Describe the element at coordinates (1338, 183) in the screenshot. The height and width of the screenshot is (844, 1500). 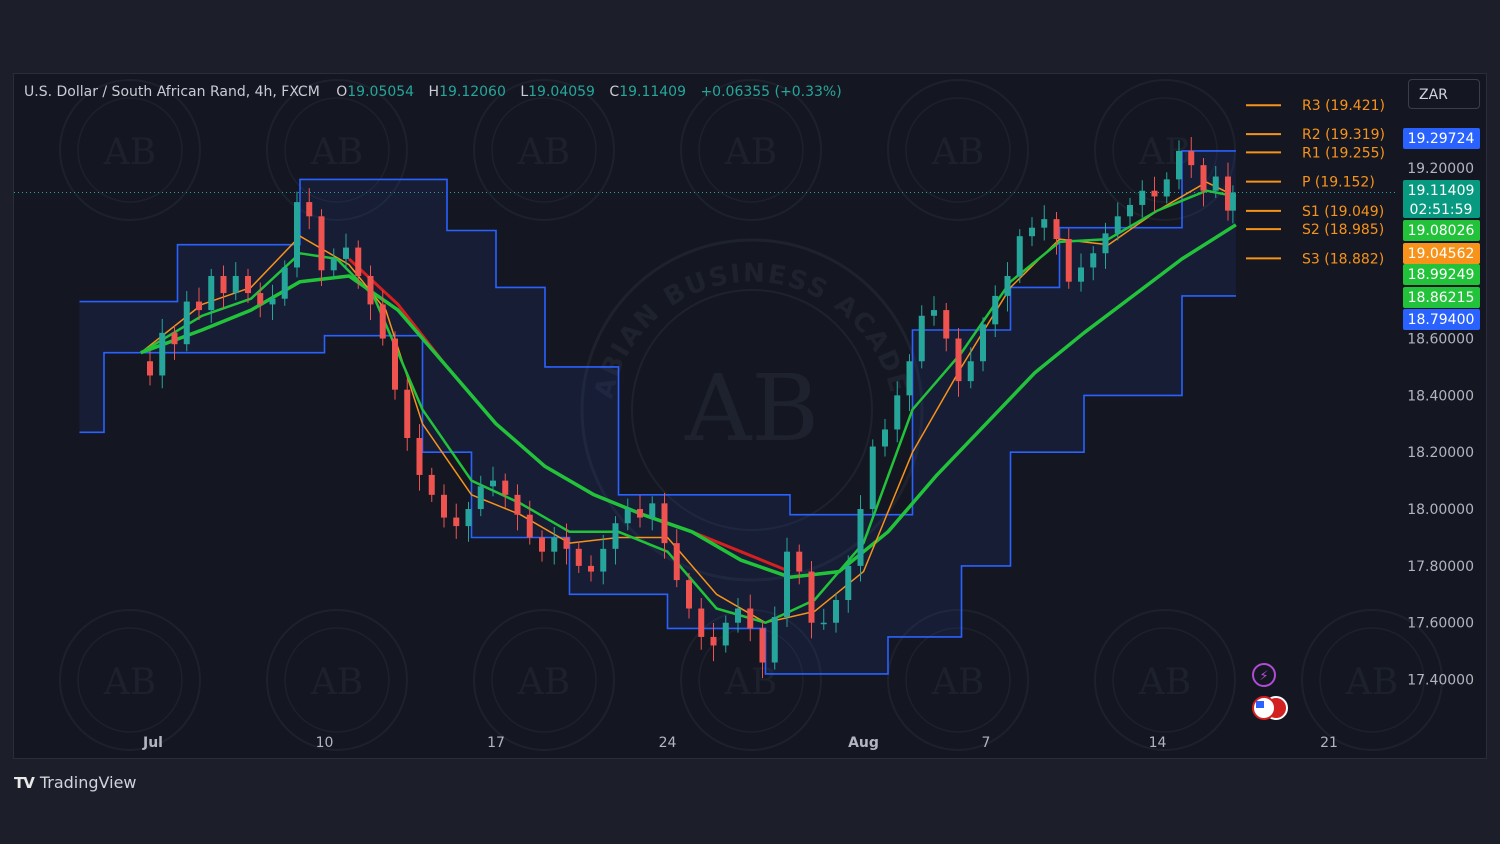
I see `pivot-label: P (19.152)` at that location.